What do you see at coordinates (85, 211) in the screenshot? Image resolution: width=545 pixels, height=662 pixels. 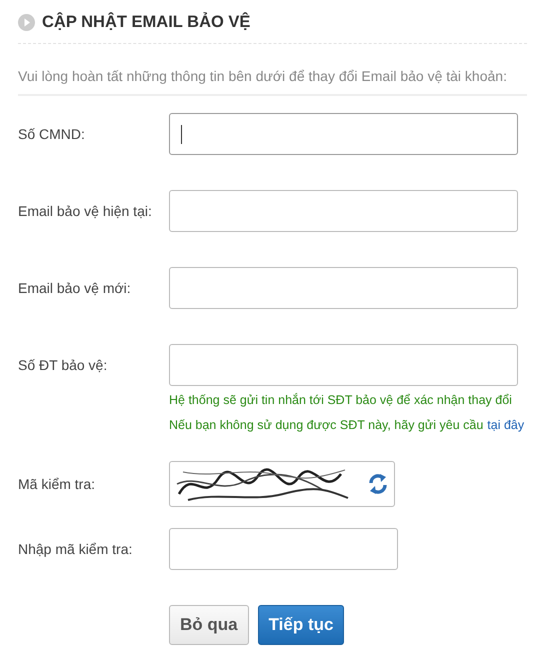 I see `field-label: Email bảo vệ hiện tại:` at bounding box center [85, 211].